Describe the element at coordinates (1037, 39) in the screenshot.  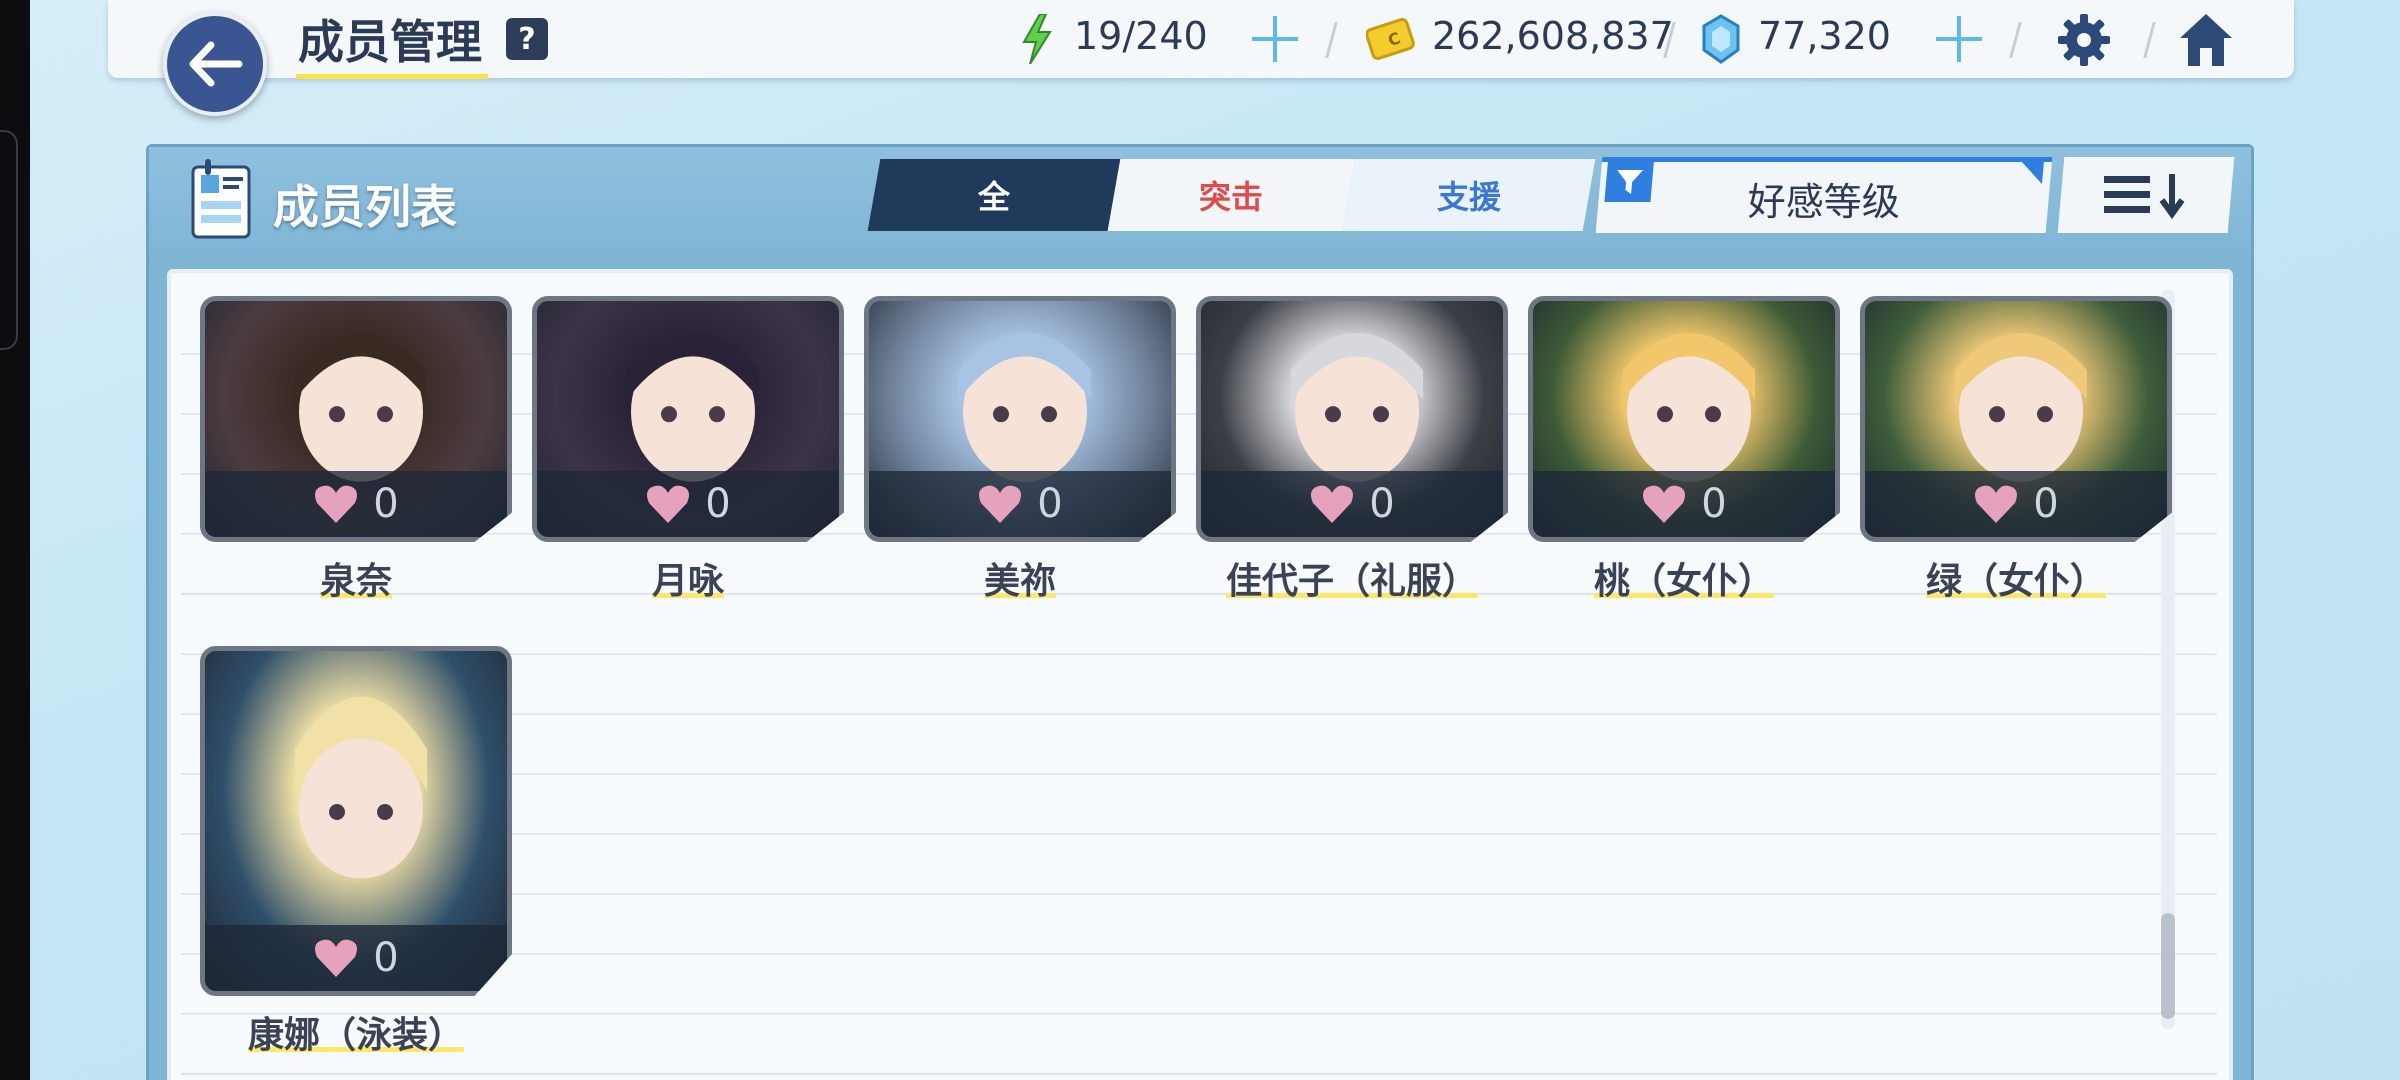
I see `ap-lightning-icon` at that location.